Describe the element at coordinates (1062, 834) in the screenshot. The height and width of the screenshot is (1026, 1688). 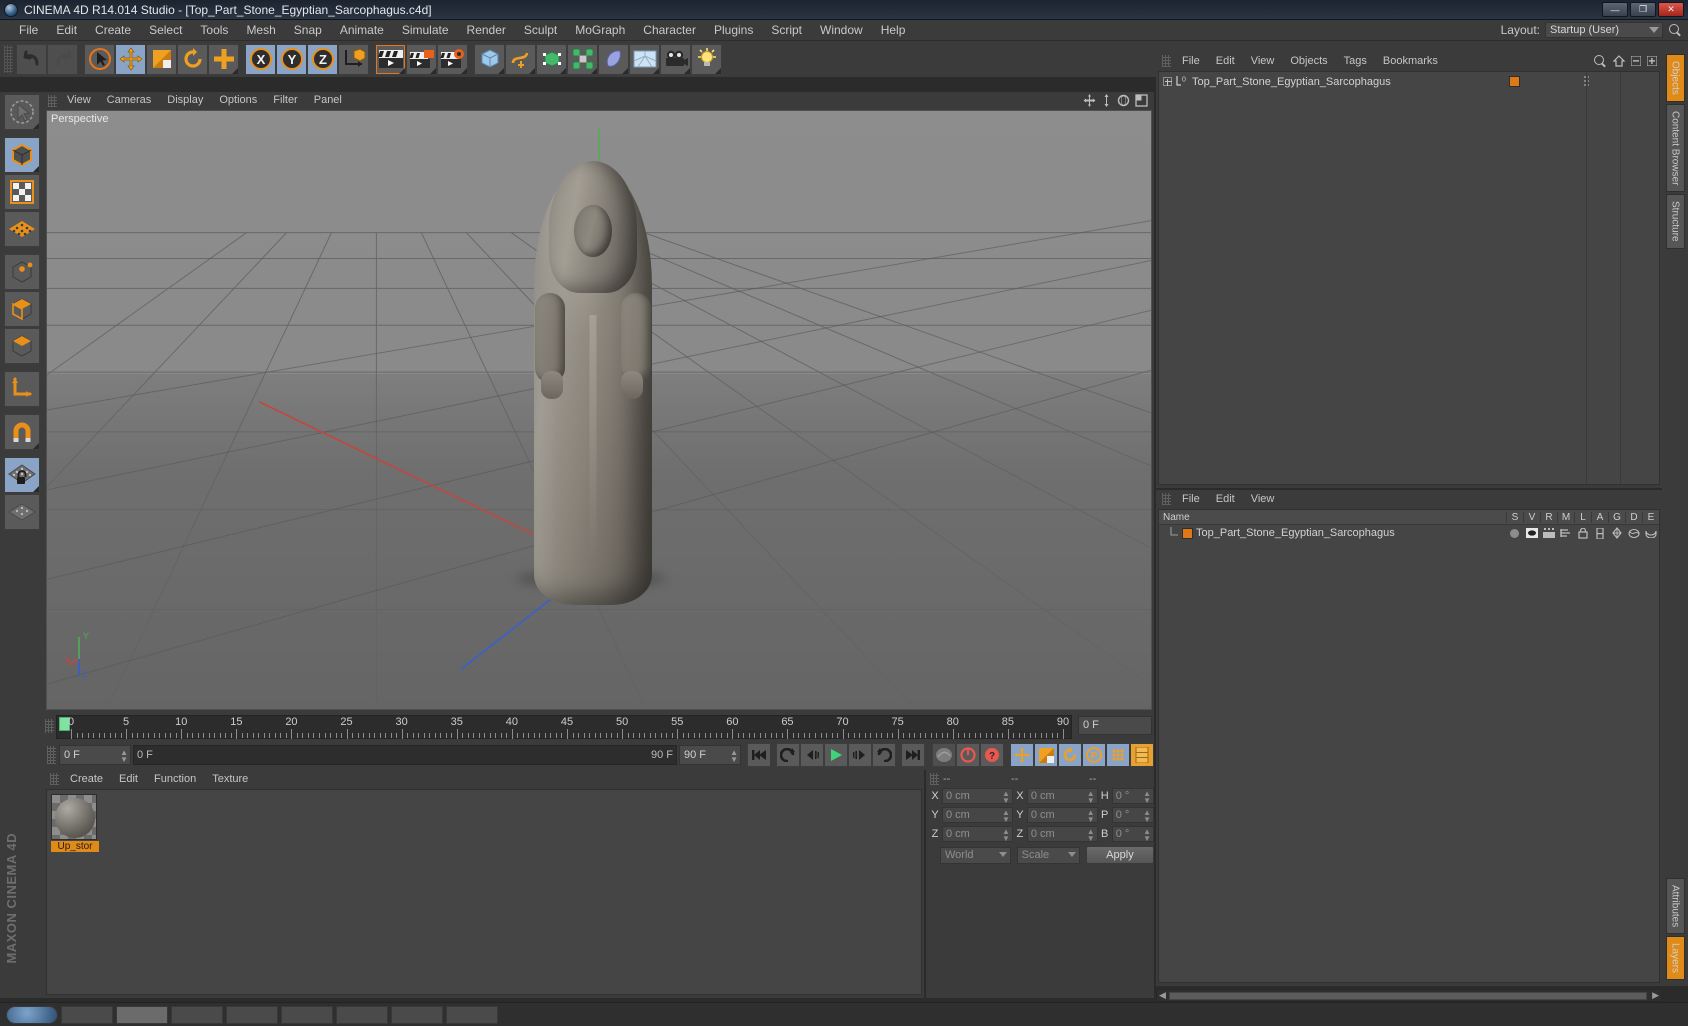
I see `coord-field-size-z: 0 cm ▲ ▼` at that location.